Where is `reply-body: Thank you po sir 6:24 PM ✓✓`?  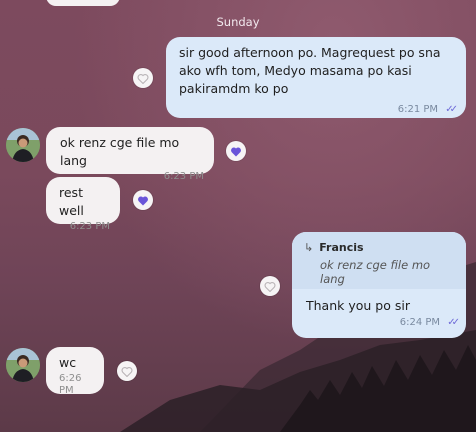
reply-body: Thank you po sir 6:24 PM ✓✓ is located at coordinates (379, 312).